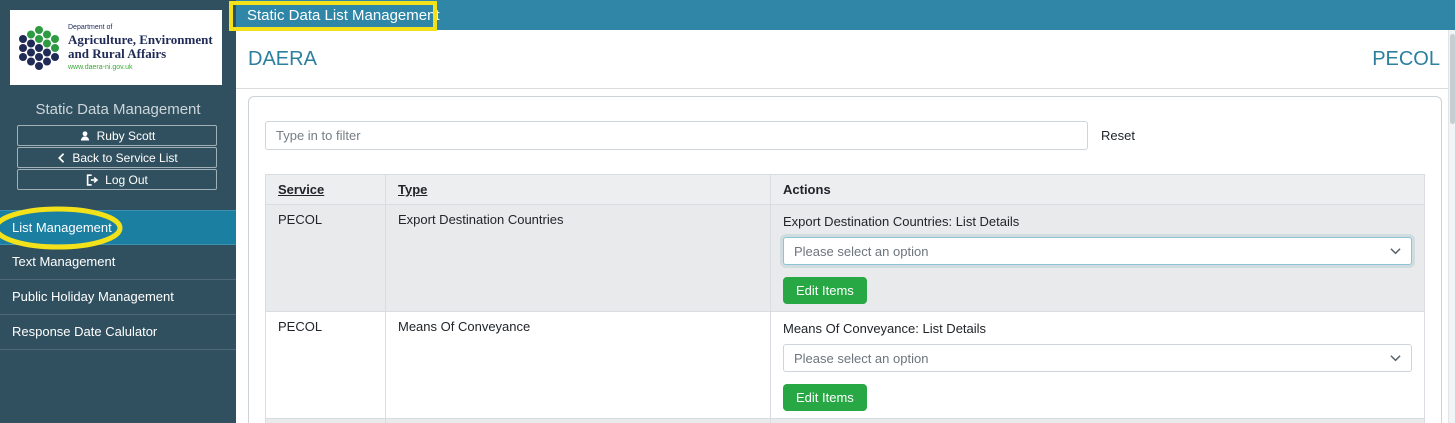  Describe the element at coordinates (676, 135) in the screenshot. I see `filter-input` at that location.